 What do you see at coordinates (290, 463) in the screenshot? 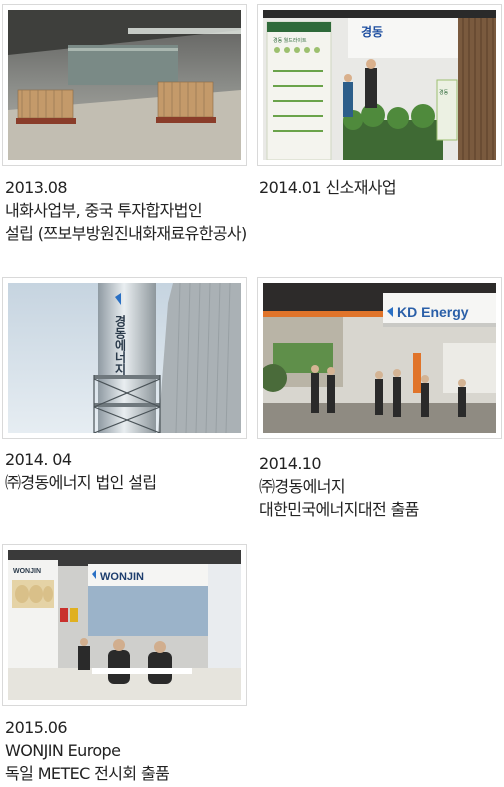
I see `timeline-date: 2014.10` at bounding box center [290, 463].